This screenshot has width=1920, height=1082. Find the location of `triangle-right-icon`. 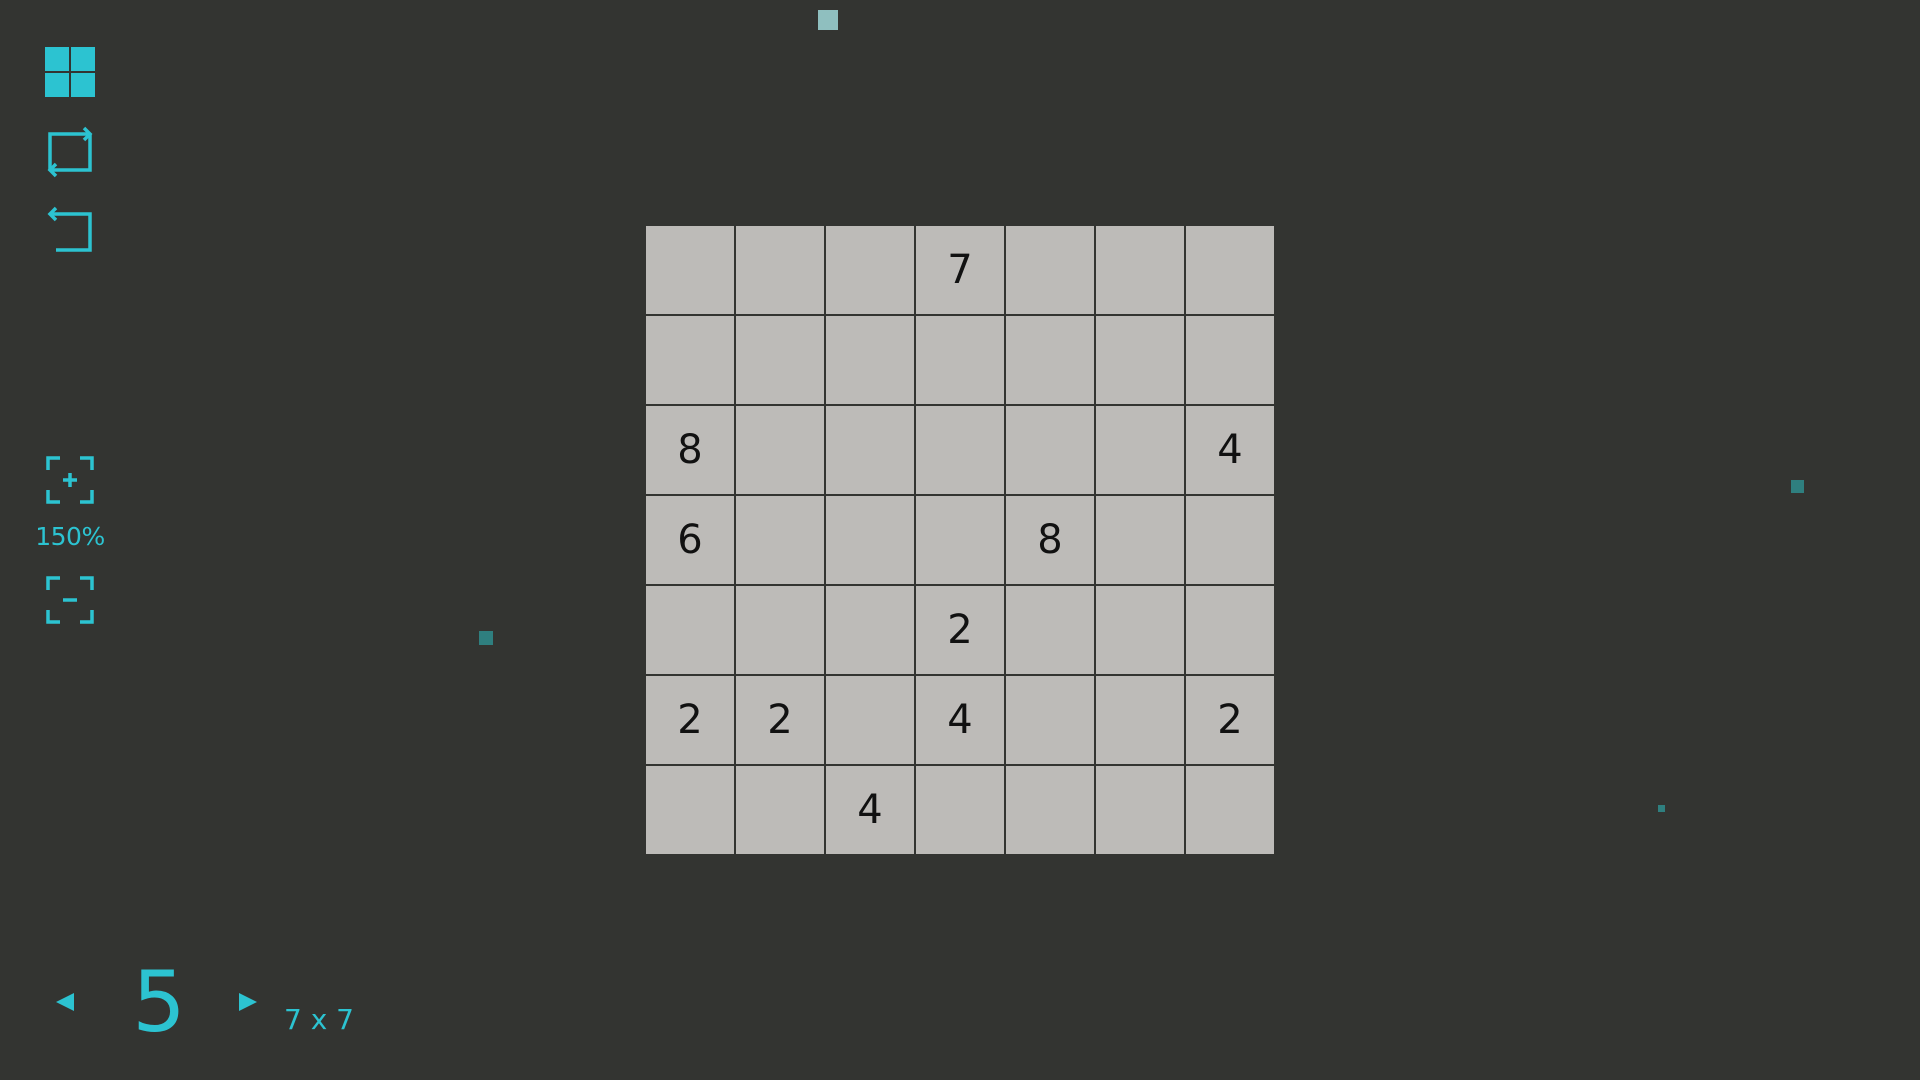

triangle-right-icon is located at coordinates (248, 1002).